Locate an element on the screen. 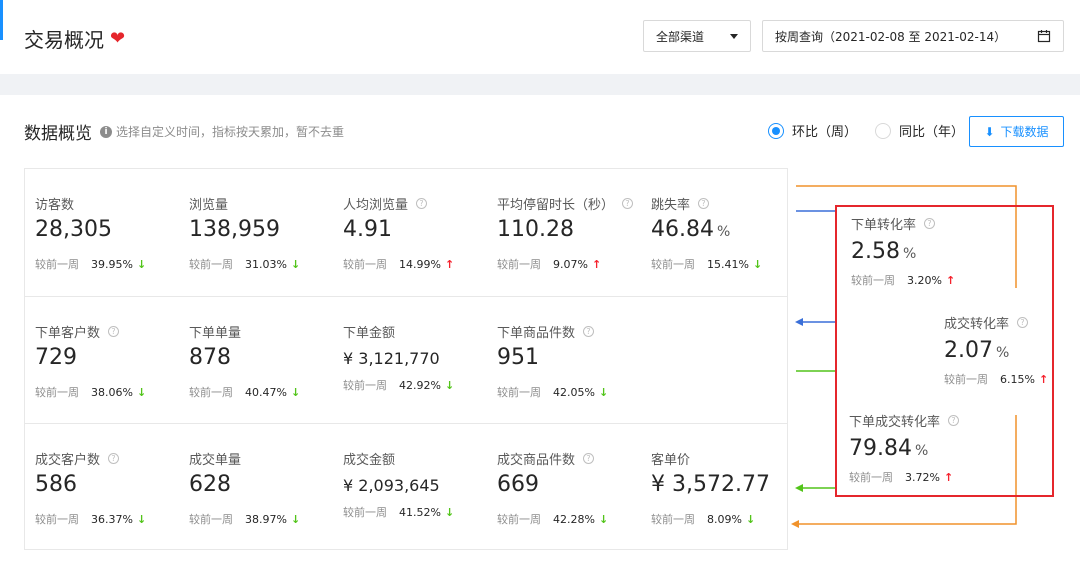  conversion-label: 成交转化率? is located at coordinates (996, 322).